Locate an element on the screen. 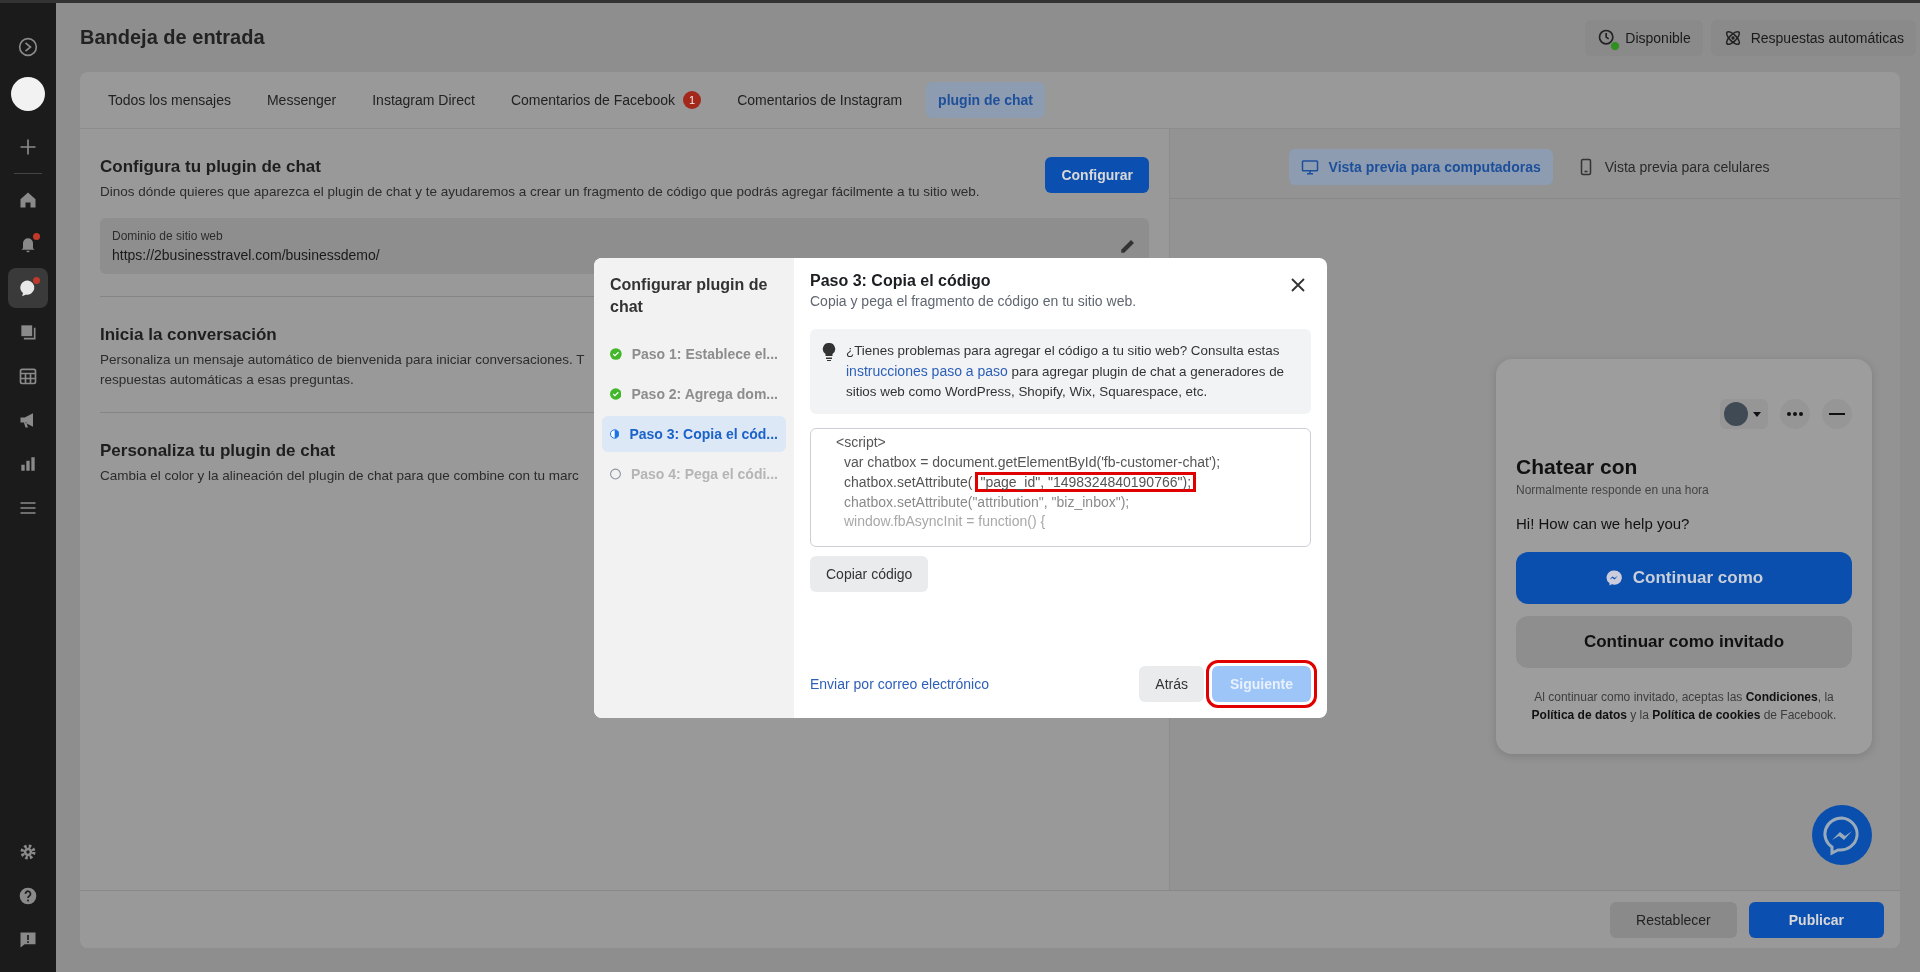 The height and width of the screenshot is (972, 1920). section-title: Personaliza tu plugin de chat is located at coordinates (218, 451).